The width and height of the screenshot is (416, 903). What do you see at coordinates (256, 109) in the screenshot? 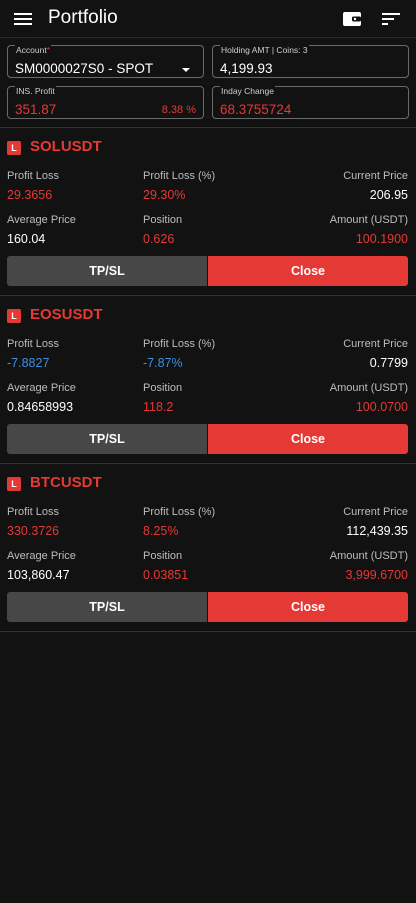
I see `inday-change-value: 68.3755724` at bounding box center [256, 109].